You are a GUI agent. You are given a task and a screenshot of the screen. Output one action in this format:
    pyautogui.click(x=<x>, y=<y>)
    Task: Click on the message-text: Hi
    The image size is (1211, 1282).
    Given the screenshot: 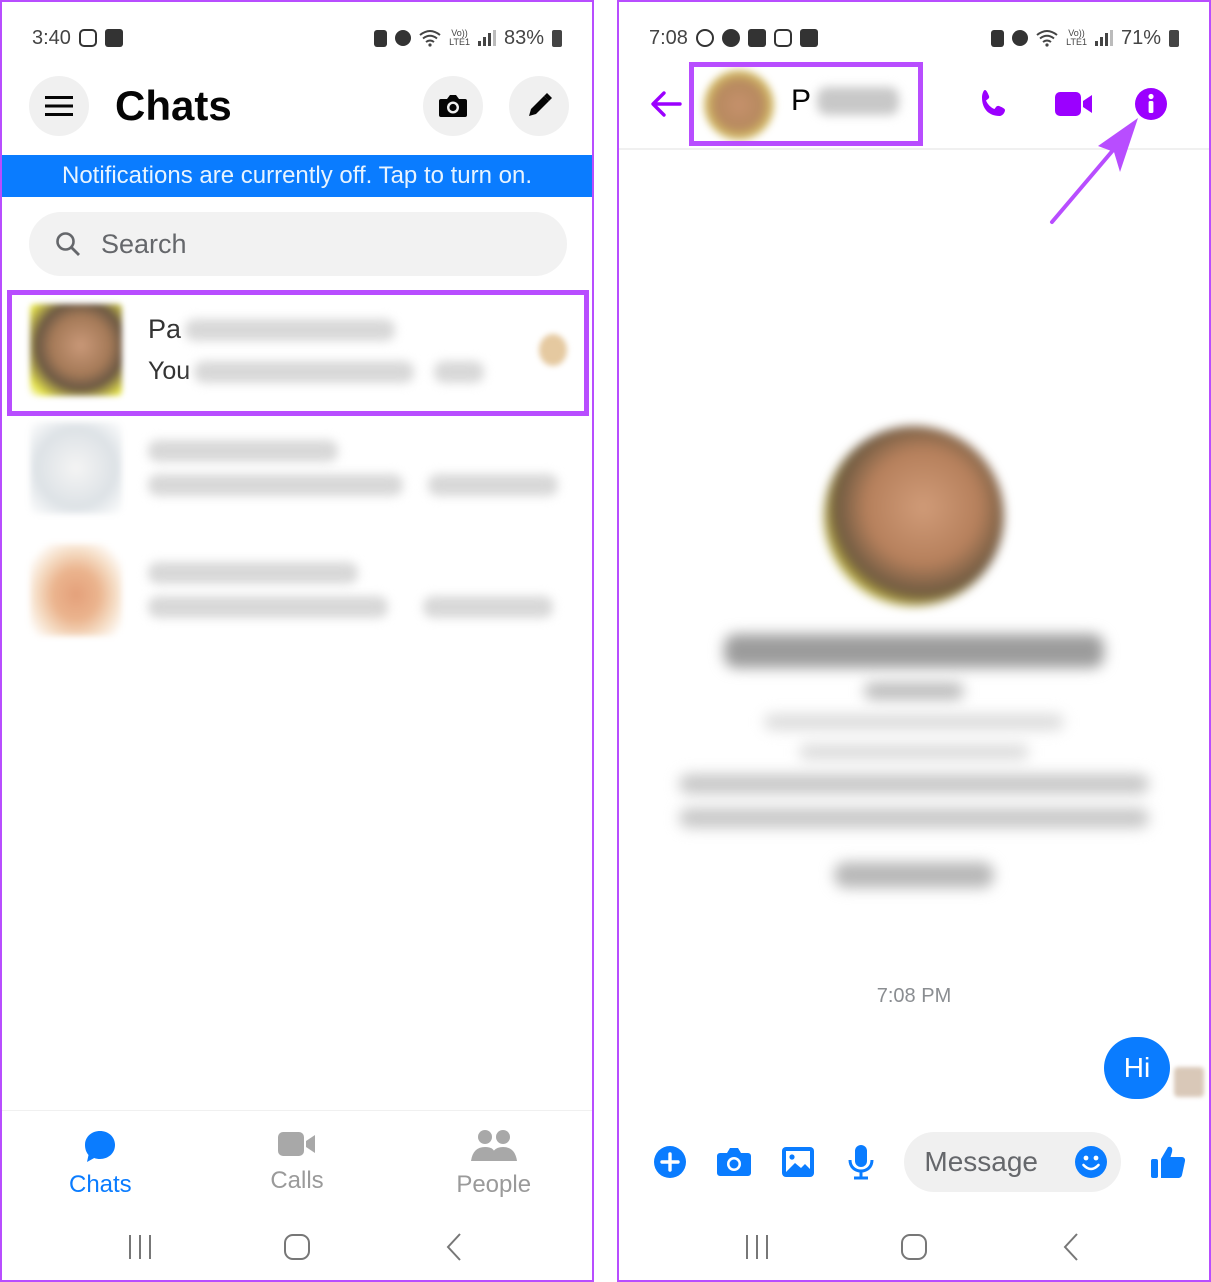 What is the action you would take?
    pyautogui.click(x=1137, y=1067)
    